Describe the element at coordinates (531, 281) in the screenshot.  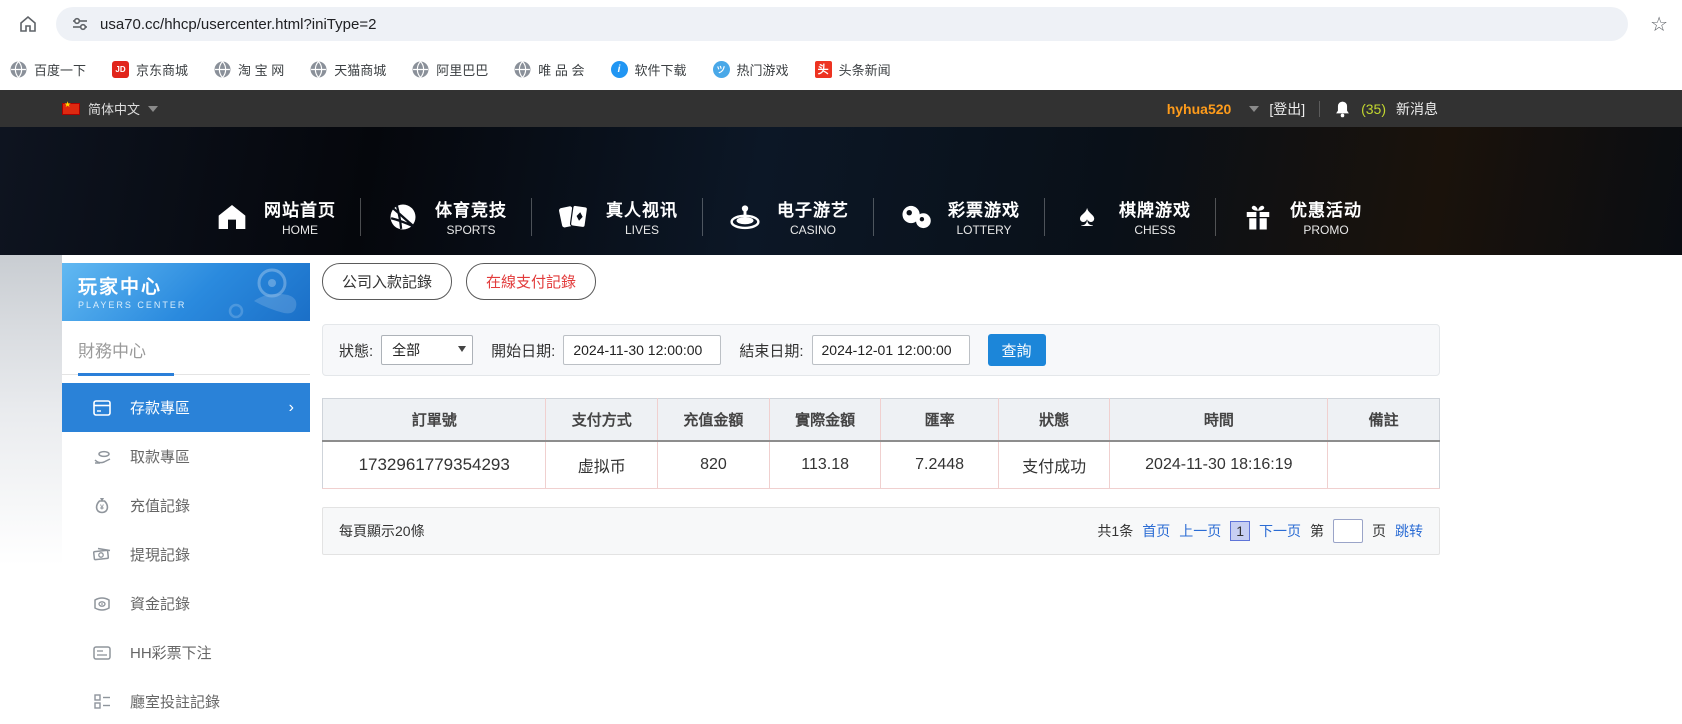
I see `tab-online-payment-record: 在線支付記錄` at that location.